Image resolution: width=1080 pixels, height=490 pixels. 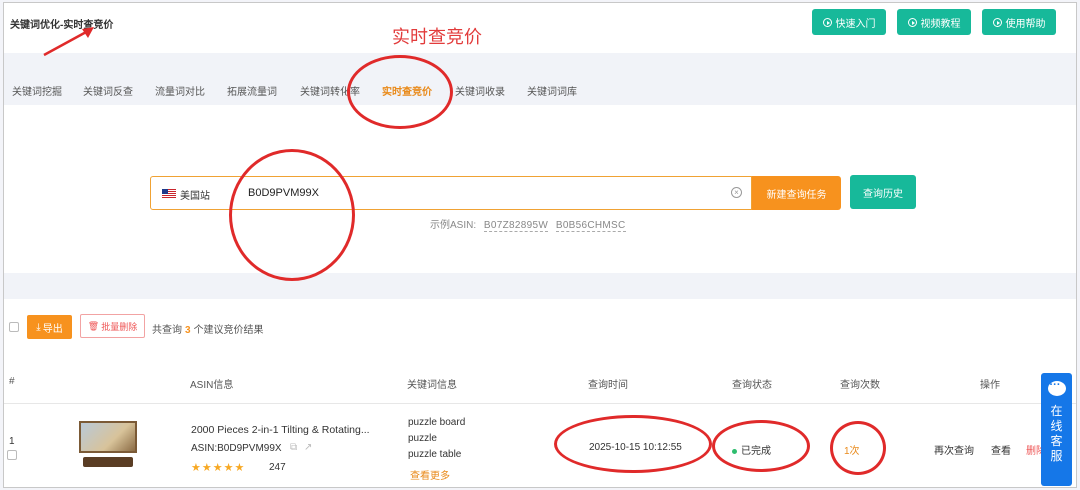 What do you see at coordinates (422, 438) in the screenshot?
I see `keyword-item: puzzle` at bounding box center [422, 438].